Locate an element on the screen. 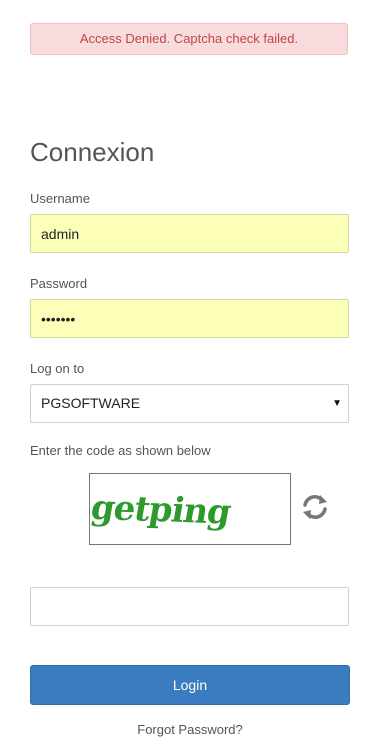 This screenshot has height=750, width=380. captcha-input is located at coordinates (189, 606).